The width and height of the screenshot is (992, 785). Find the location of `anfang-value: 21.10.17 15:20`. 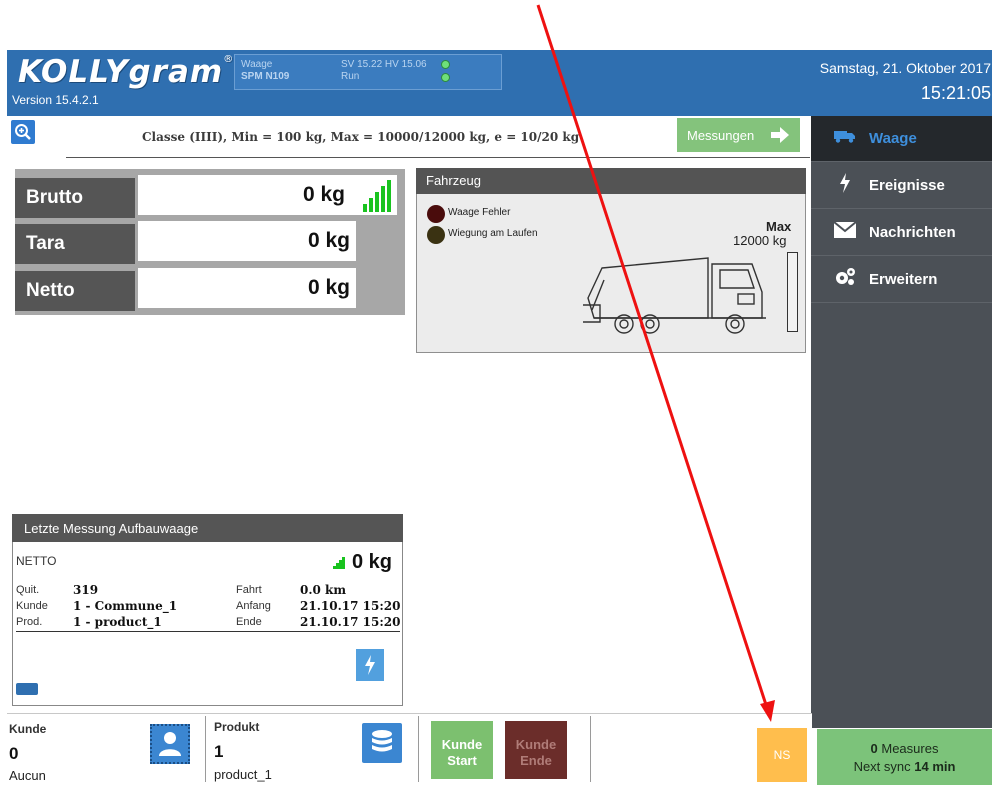

anfang-value: 21.10.17 15:20 is located at coordinates (350, 606).